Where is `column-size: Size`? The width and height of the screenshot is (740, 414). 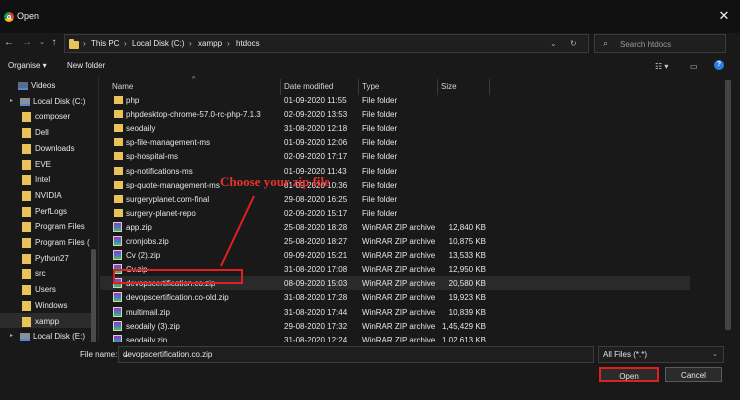 column-size: Size is located at coordinates (449, 86).